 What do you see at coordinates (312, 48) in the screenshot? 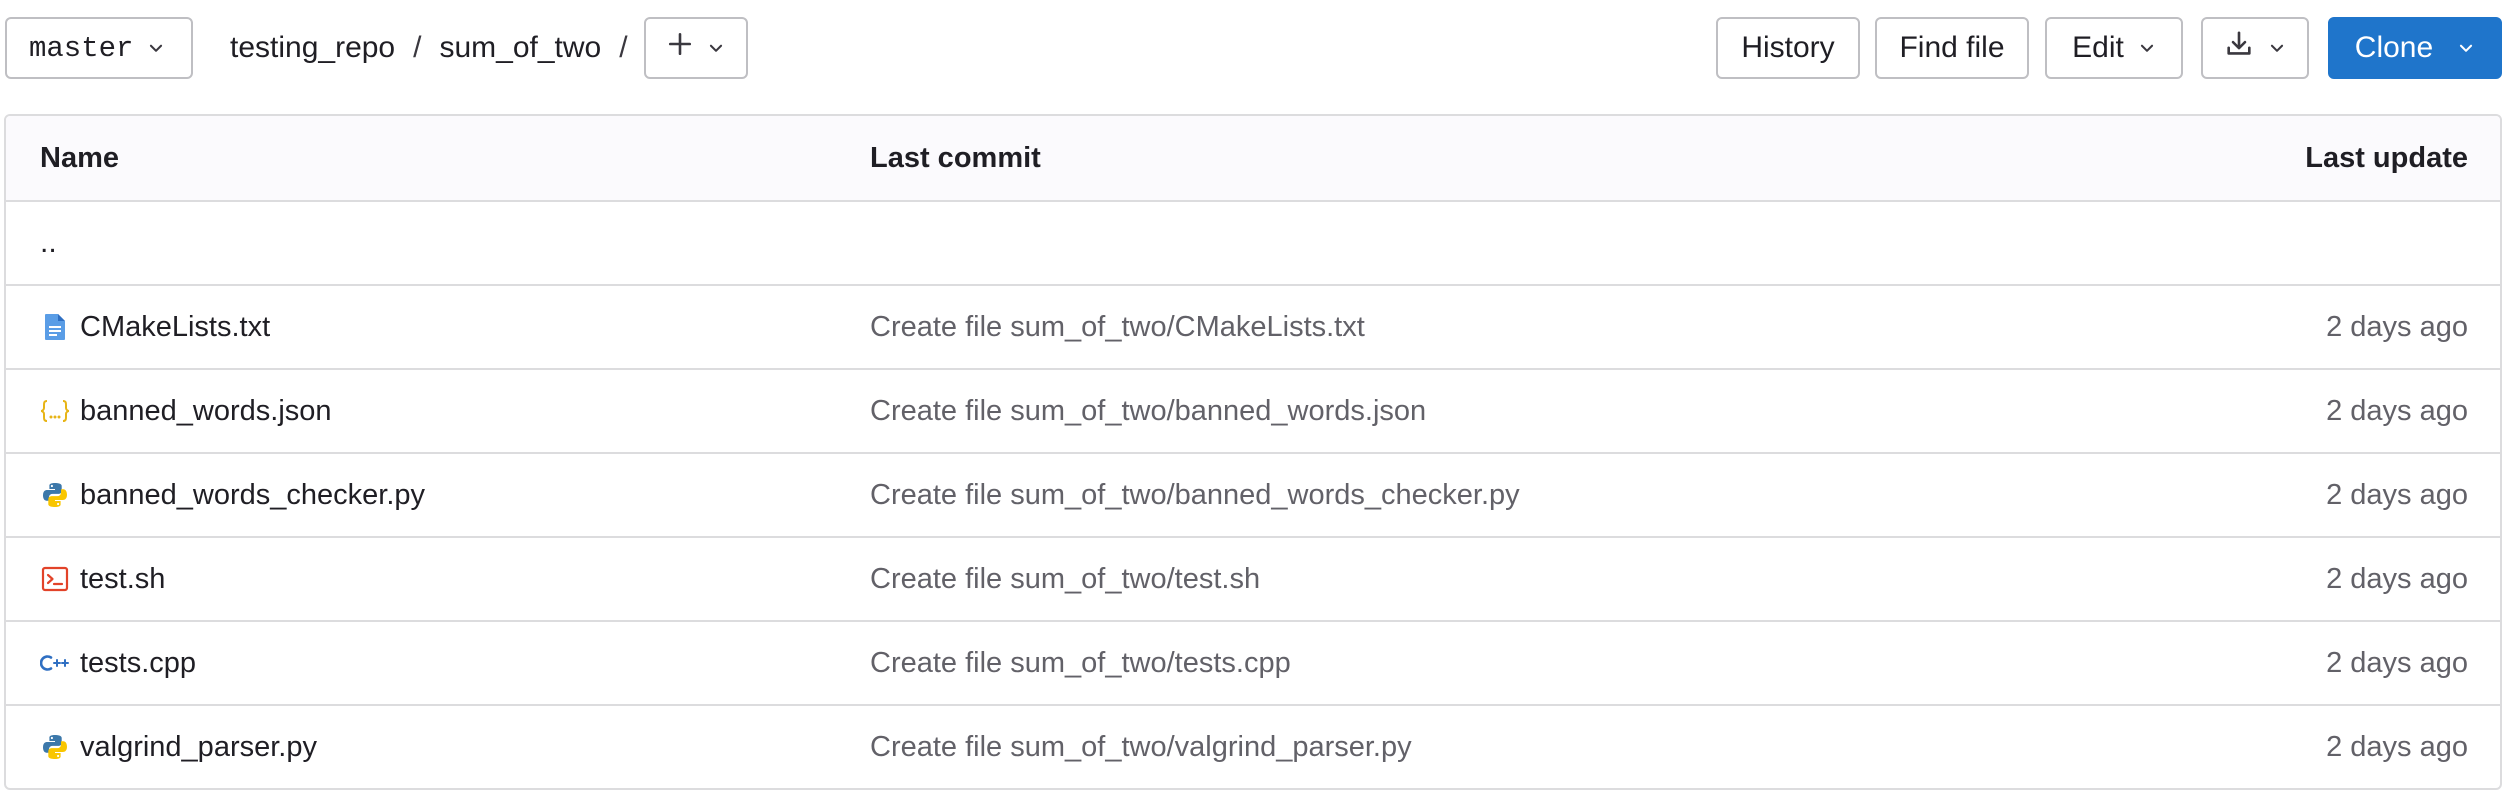
I see `breadcrumb-item-repo: testing_repo` at bounding box center [312, 48].